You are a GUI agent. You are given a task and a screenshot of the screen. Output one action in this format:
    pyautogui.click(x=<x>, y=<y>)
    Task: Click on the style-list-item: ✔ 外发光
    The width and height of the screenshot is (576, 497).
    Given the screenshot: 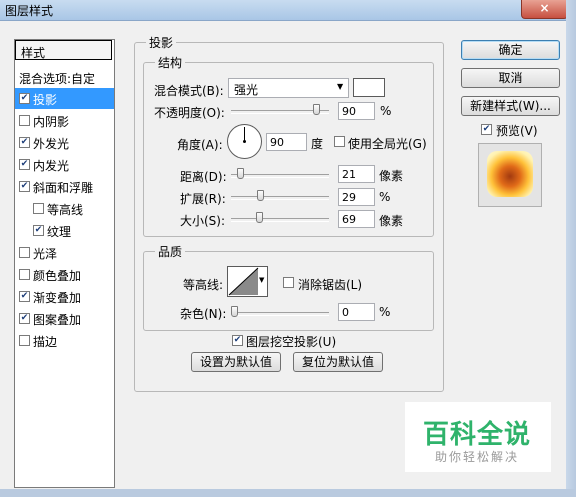 What is the action you would take?
    pyautogui.click(x=64, y=142)
    